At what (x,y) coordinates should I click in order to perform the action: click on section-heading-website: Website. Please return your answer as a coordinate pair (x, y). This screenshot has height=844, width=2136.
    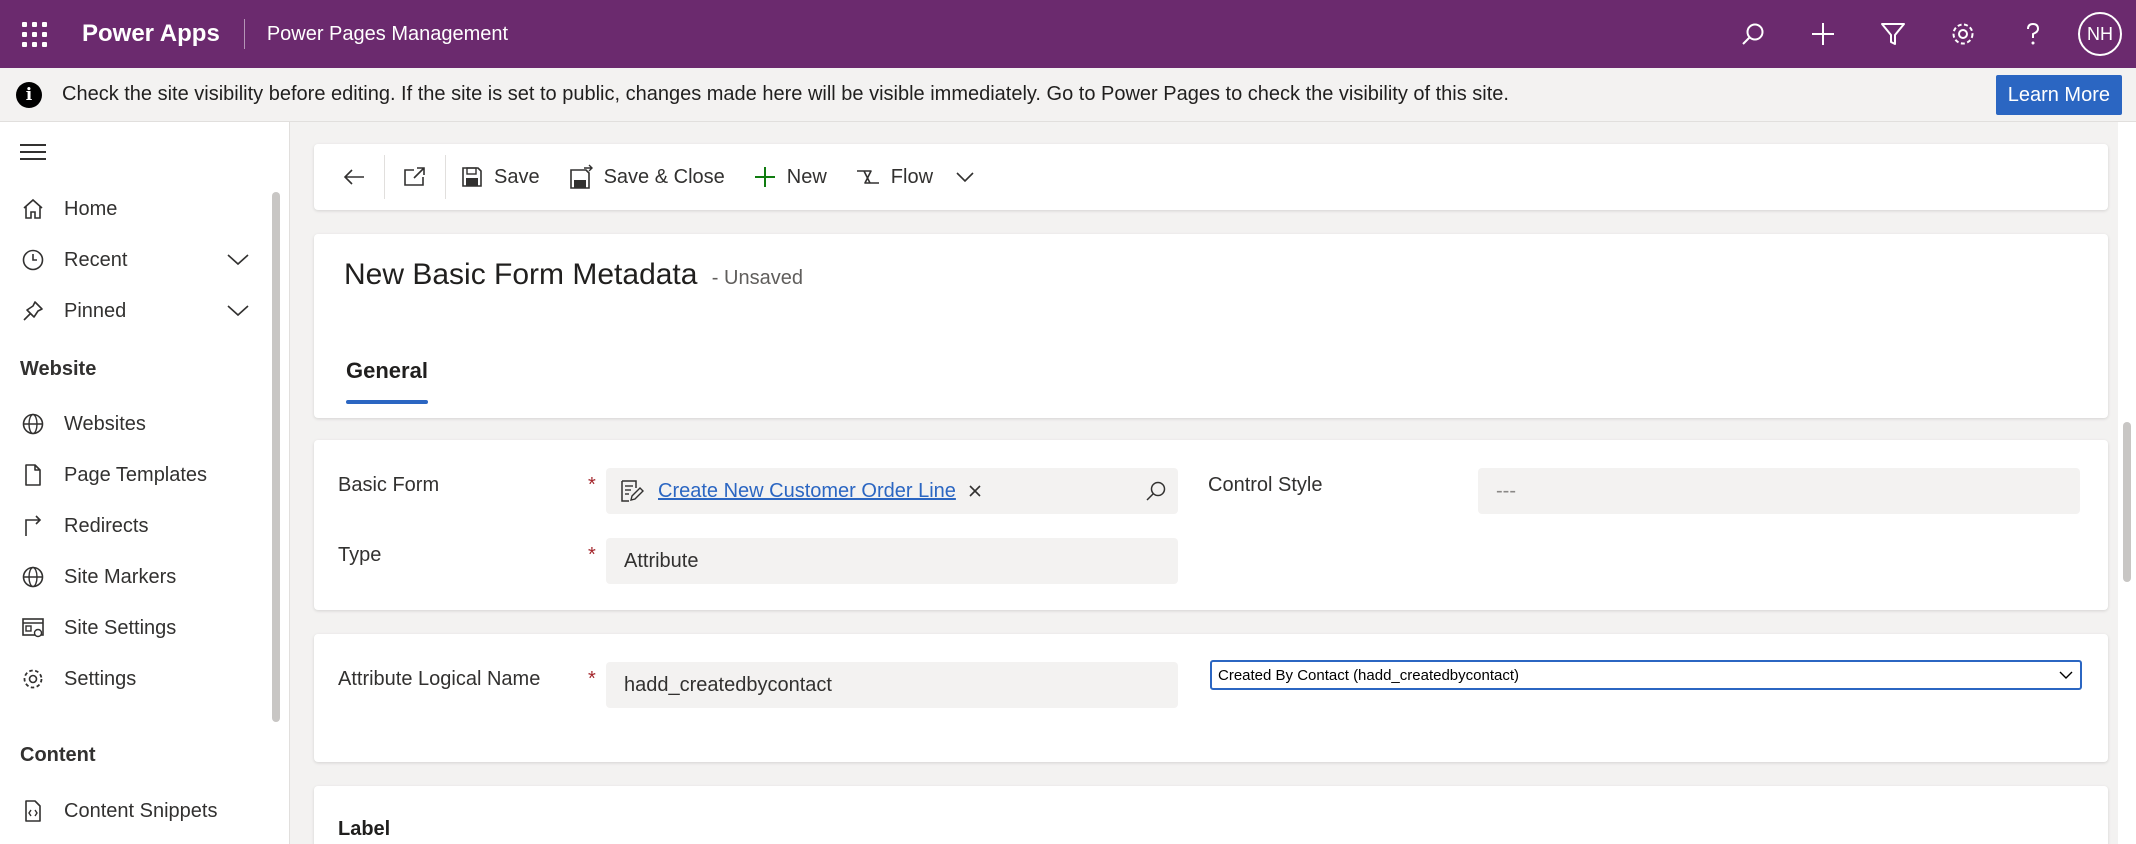
    Looking at the image, I should click on (58, 369).